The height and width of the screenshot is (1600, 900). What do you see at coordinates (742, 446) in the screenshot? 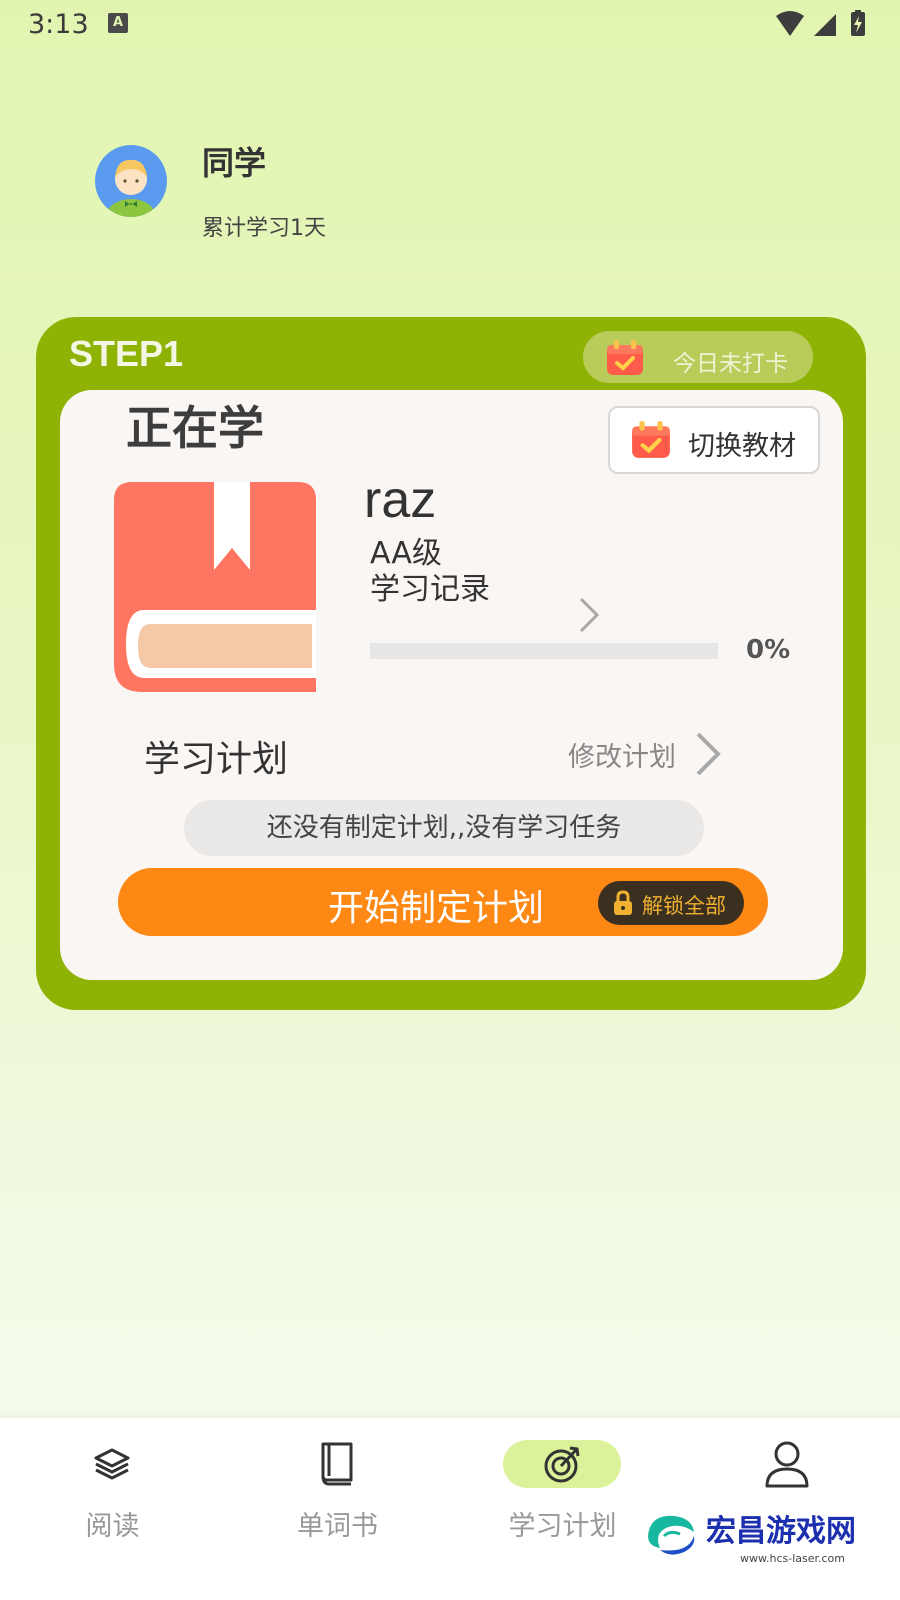
I see `switch-textbook-label: 切换教材` at bounding box center [742, 446].